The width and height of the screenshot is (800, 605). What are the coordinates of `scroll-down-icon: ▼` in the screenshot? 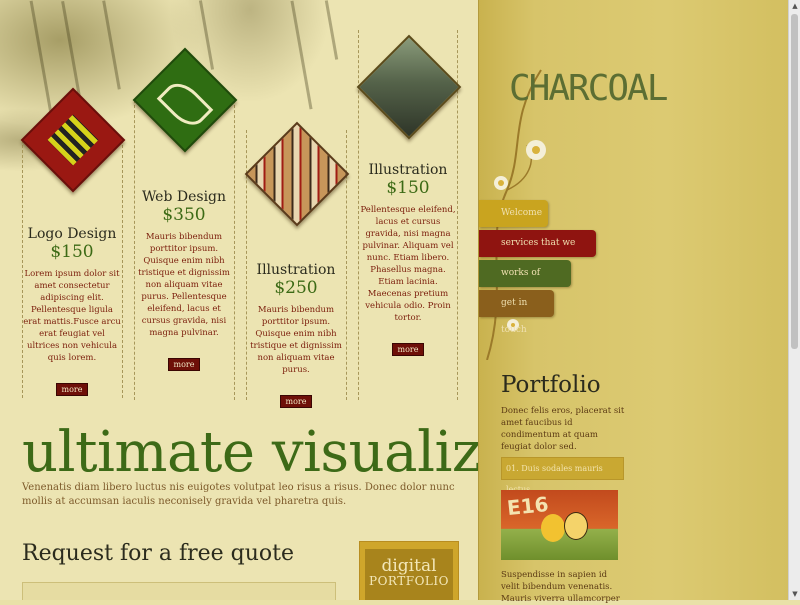 It's located at (795, 594).